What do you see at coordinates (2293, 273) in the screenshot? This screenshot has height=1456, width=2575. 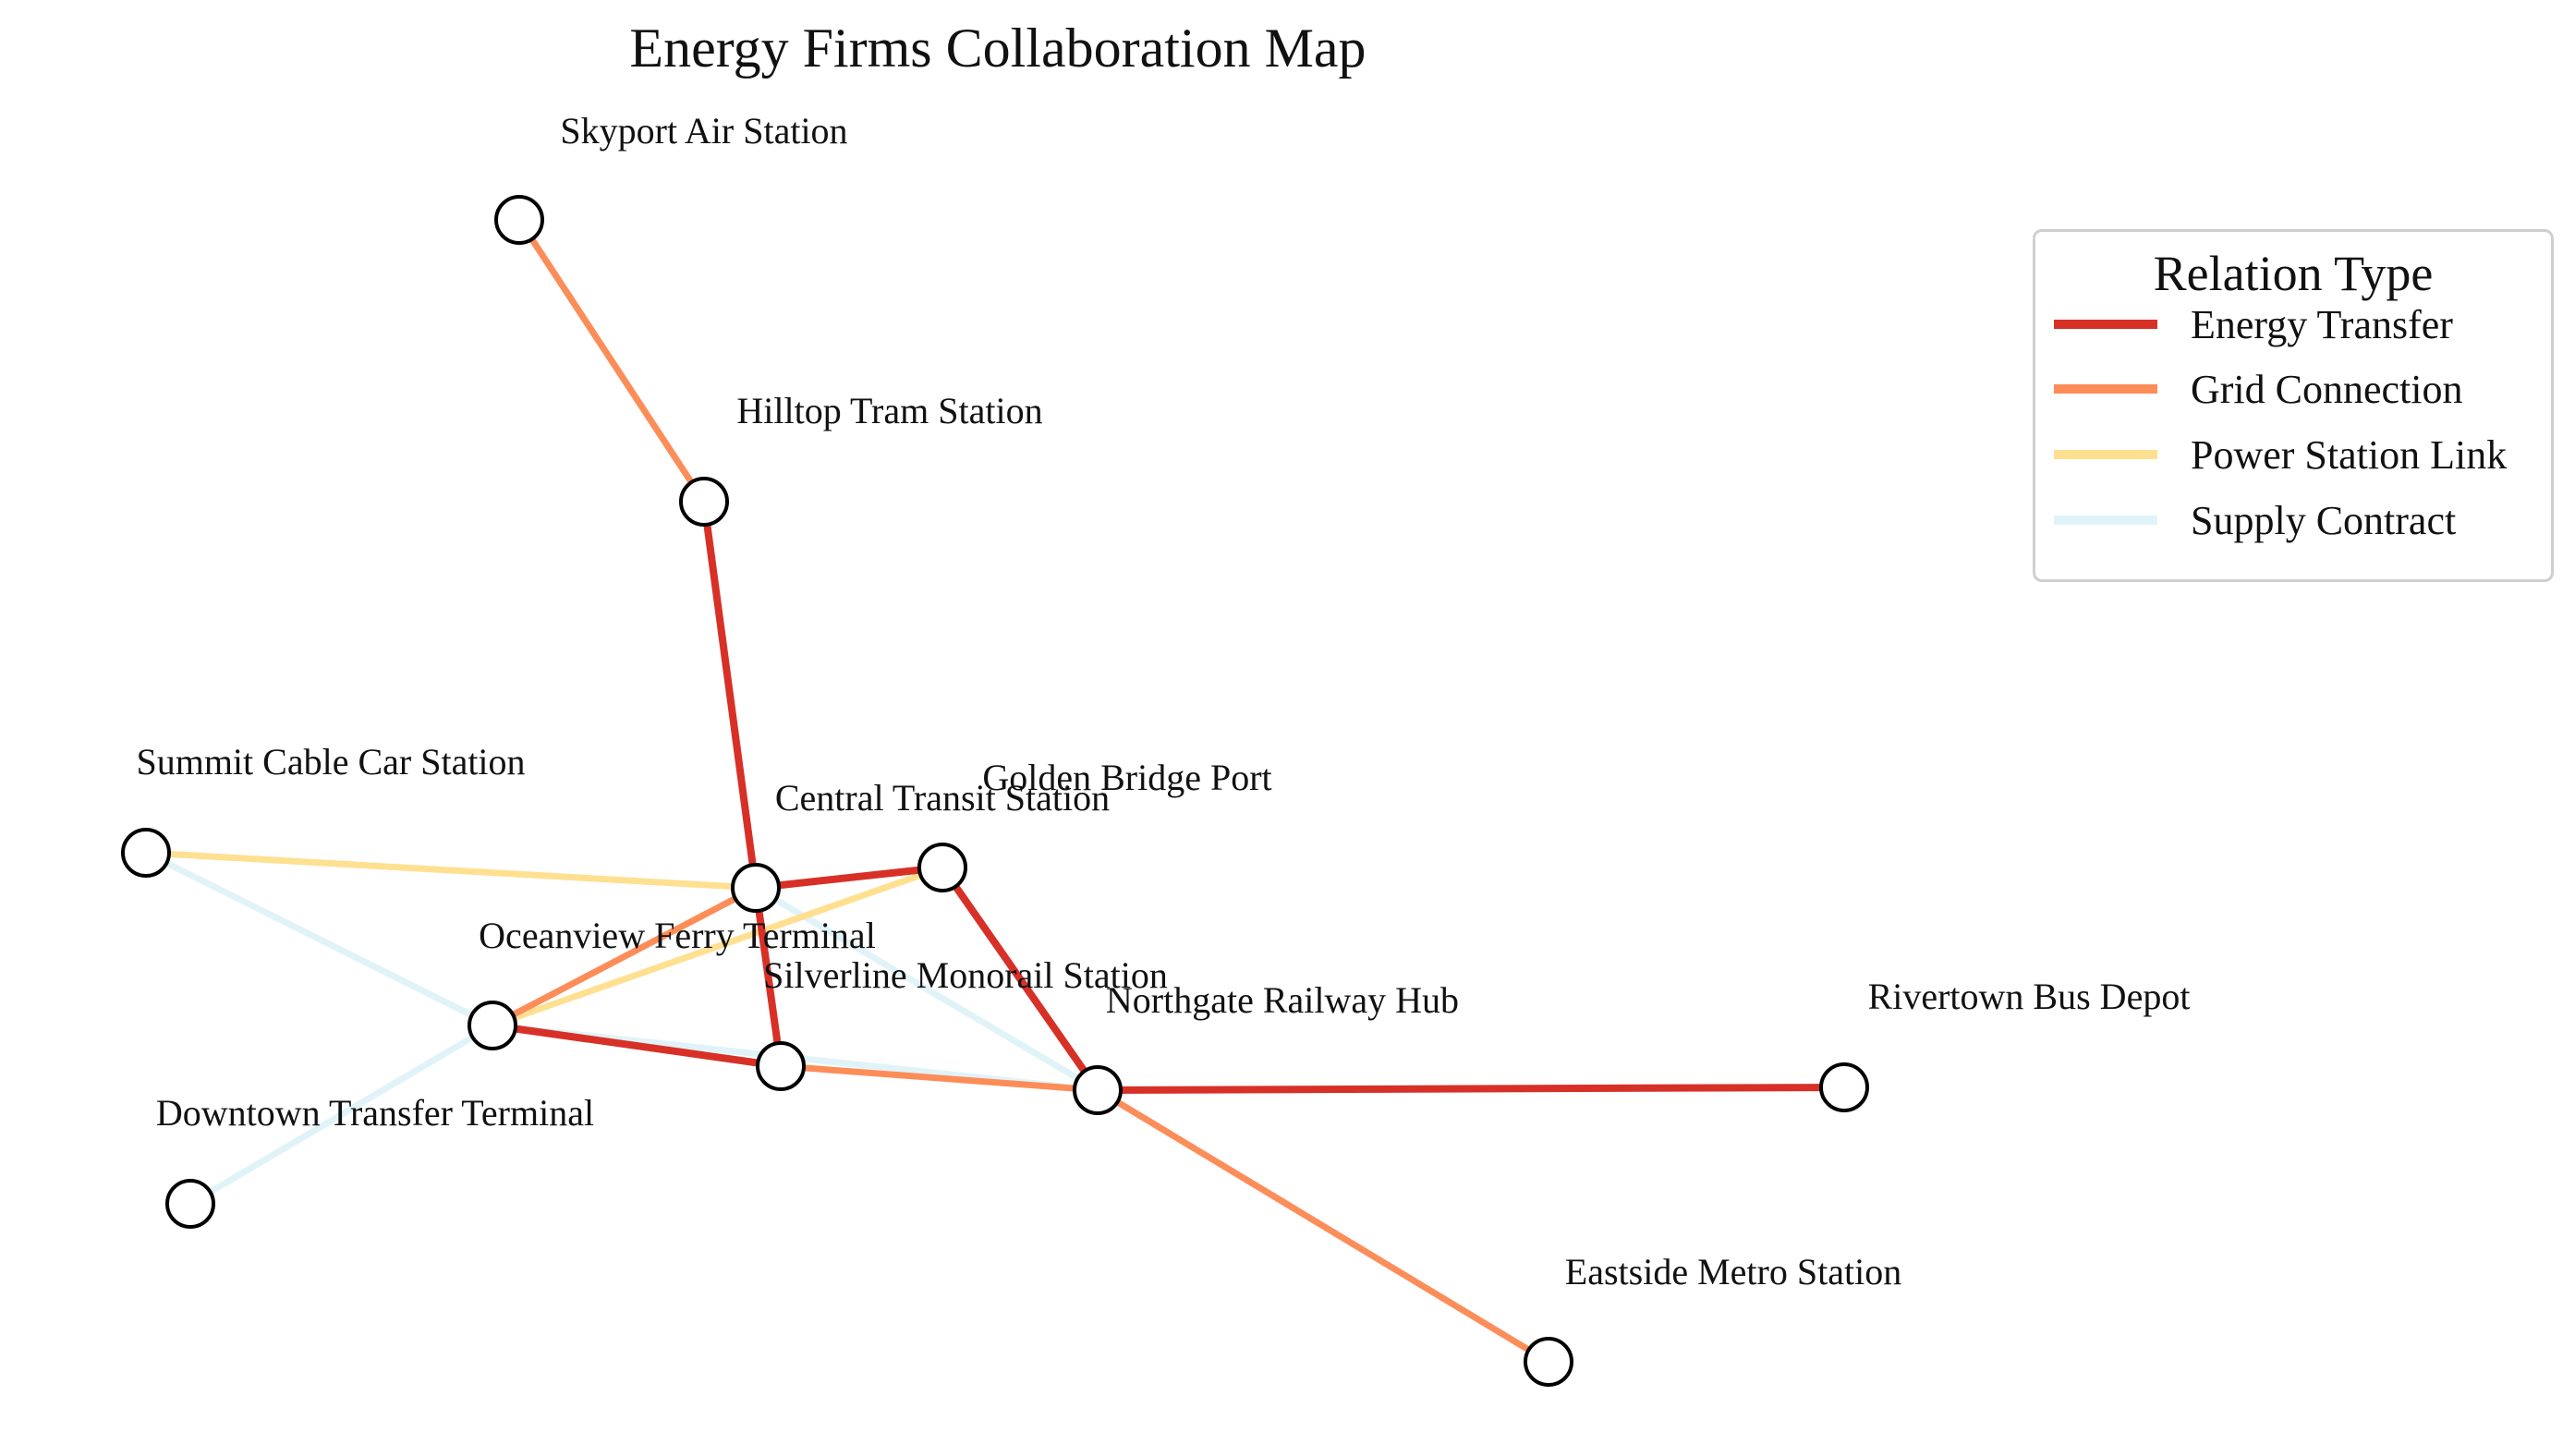 I see `legend-title: Relation Type` at bounding box center [2293, 273].